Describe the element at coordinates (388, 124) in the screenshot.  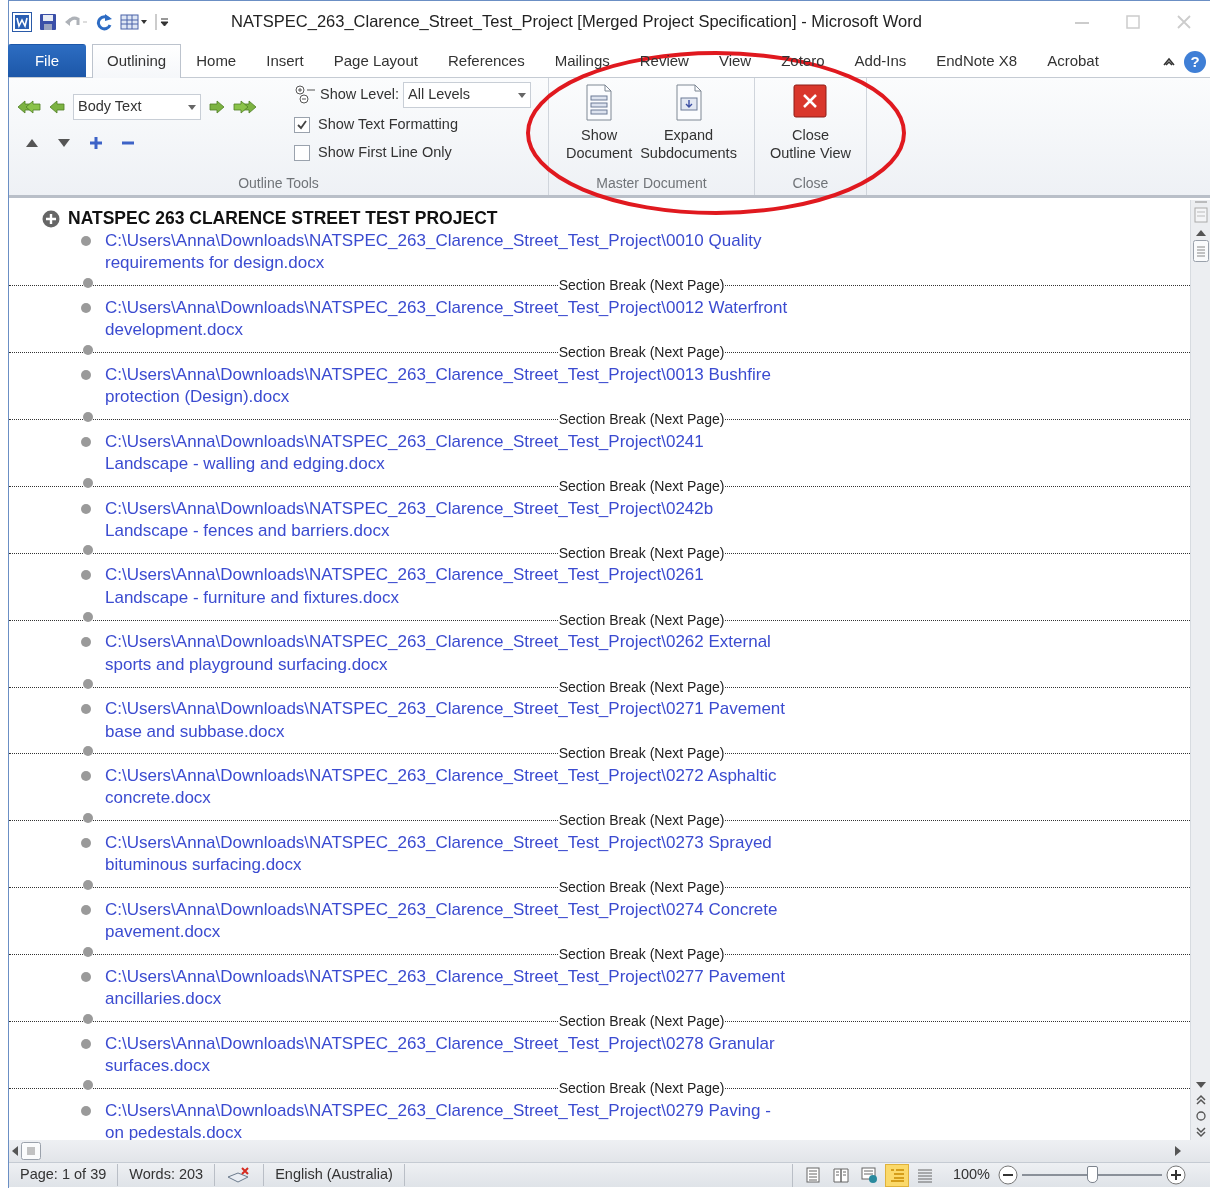
I see `checkbox-label: Show Text Formatting` at that location.